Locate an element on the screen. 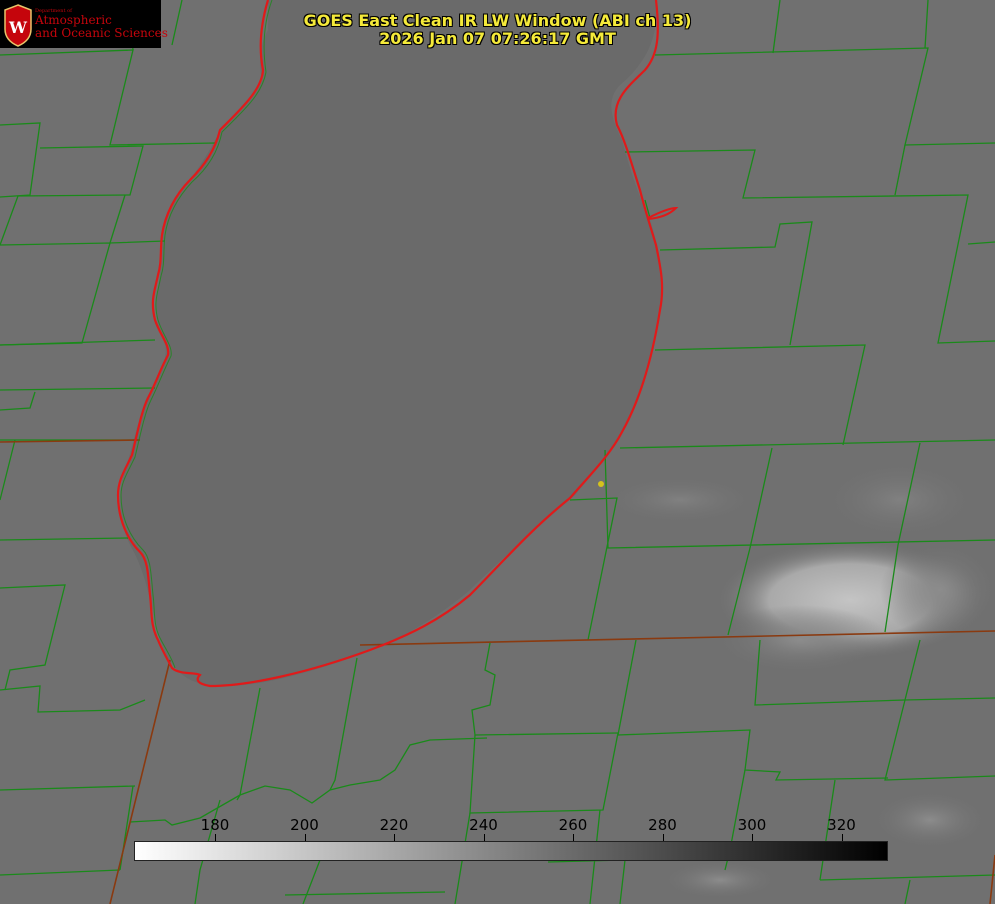 This screenshot has width=995, height=904. uw-crest-icon: W is located at coordinates (18, 25).